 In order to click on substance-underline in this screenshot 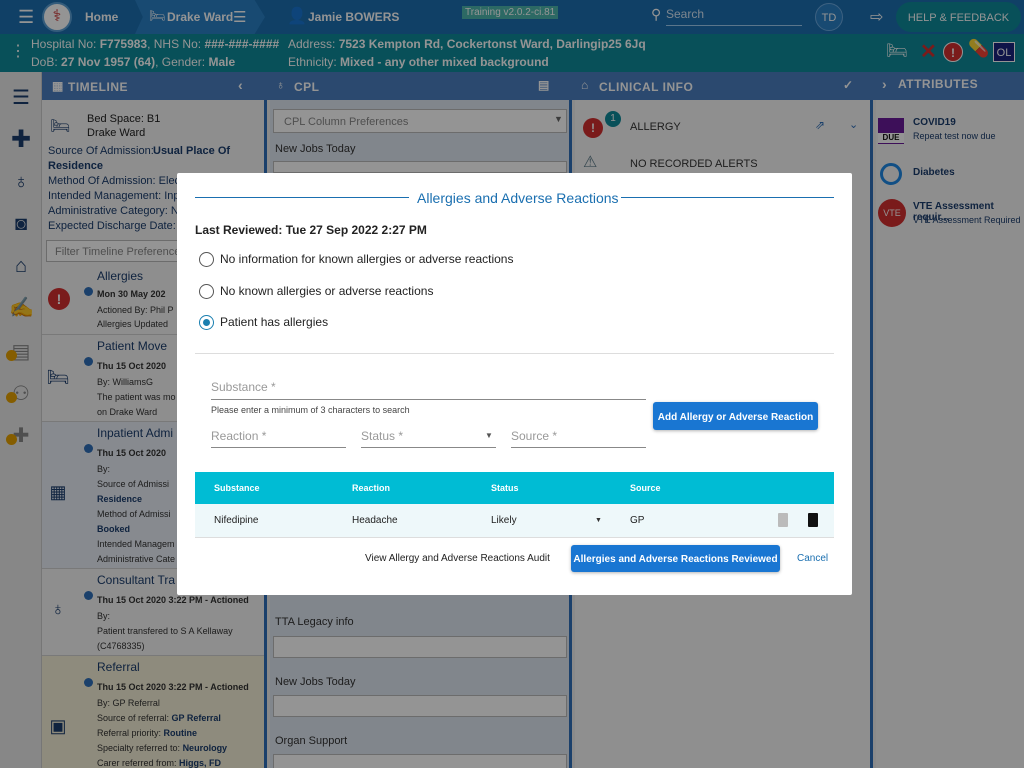, I will do `click(428, 399)`.